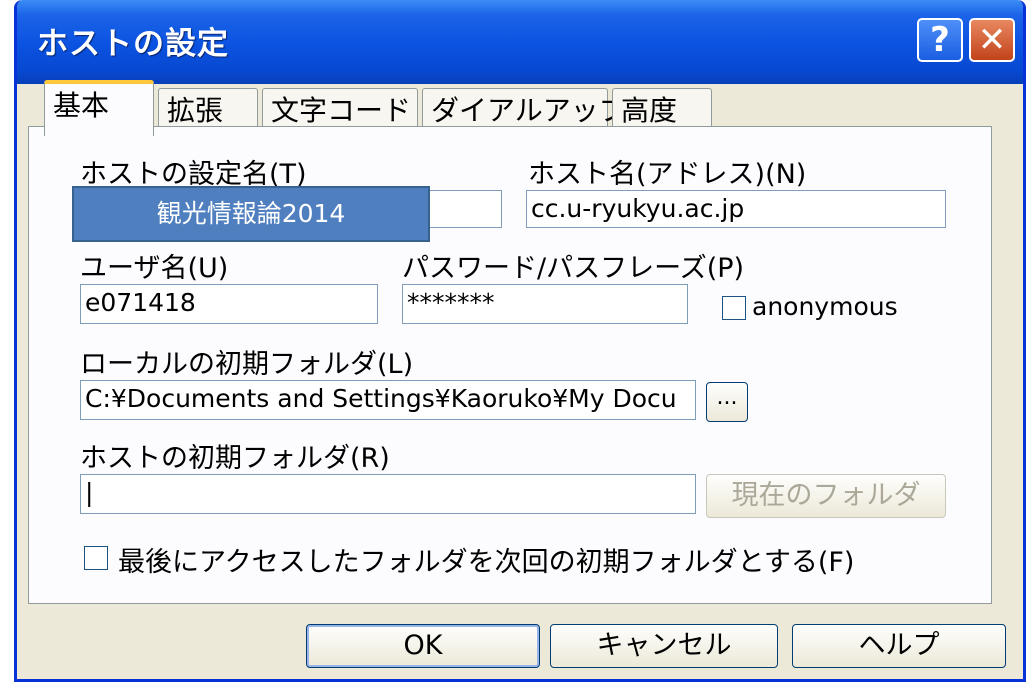 This screenshot has width=1036, height=688. Describe the element at coordinates (520, 42) in the screenshot. I see `title-bar: ホストの設定 ? ✕` at that location.